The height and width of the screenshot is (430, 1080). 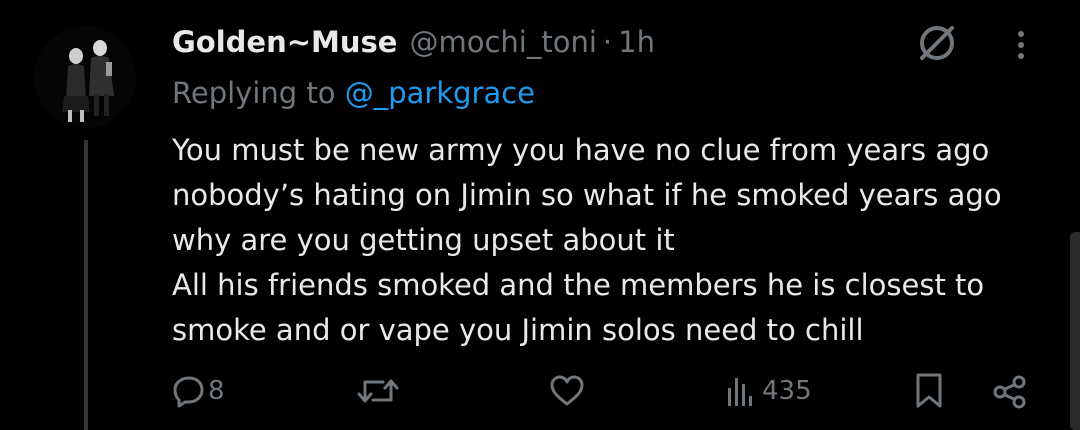 I want to click on more-vertical-icon, so click(x=1021, y=46).